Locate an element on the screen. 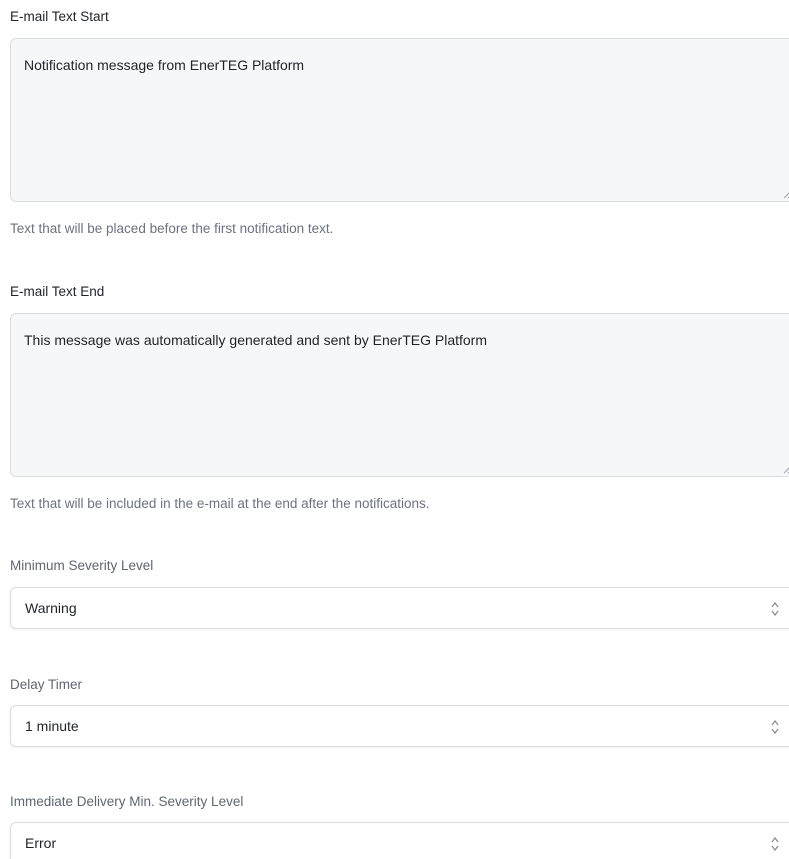  minimum-severity-select: Warning is located at coordinates (399, 608).